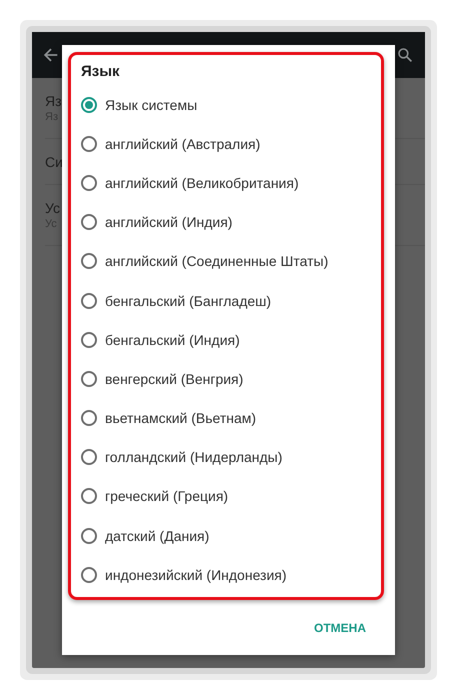 This screenshot has height=700, width=457. I want to click on option-label: английский (Австралия), so click(182, 144).